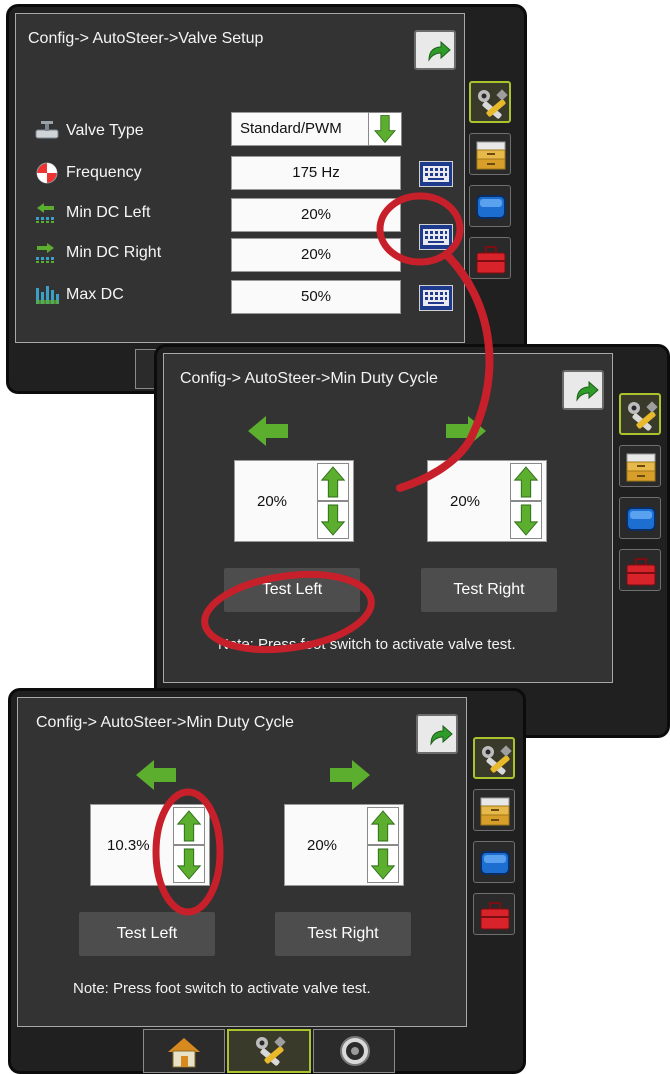 The image size is (670, 1074). Describe the element at coordinates (316, 255) in the screenshot. I see `min-dc-right-field: 20%` at that location.